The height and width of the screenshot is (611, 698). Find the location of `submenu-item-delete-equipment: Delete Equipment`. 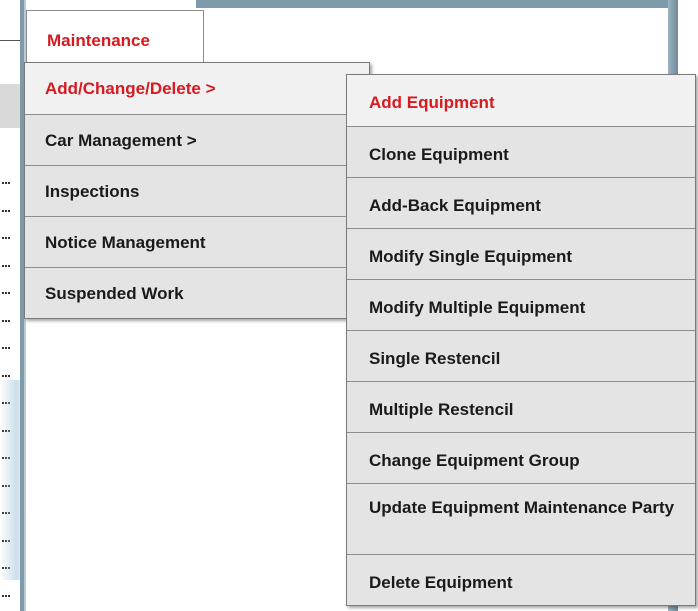

submenu-item-delete-equipment: Delete Equipment is located at coordinates (521, 579).